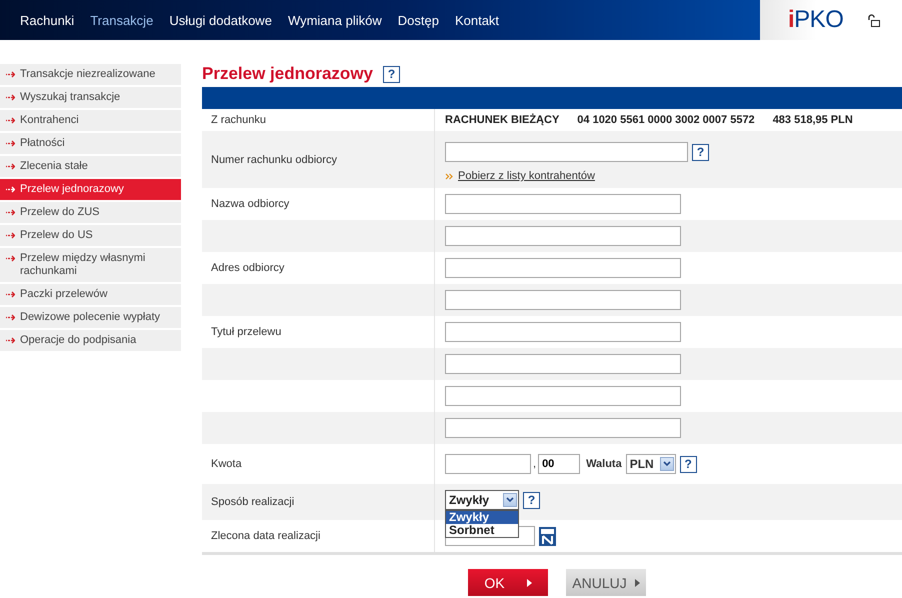  What do you see at coordinates (252, 502) in the screenshot?
I see `field-label: Sposób realizacji` at bounding box center [252, 502].